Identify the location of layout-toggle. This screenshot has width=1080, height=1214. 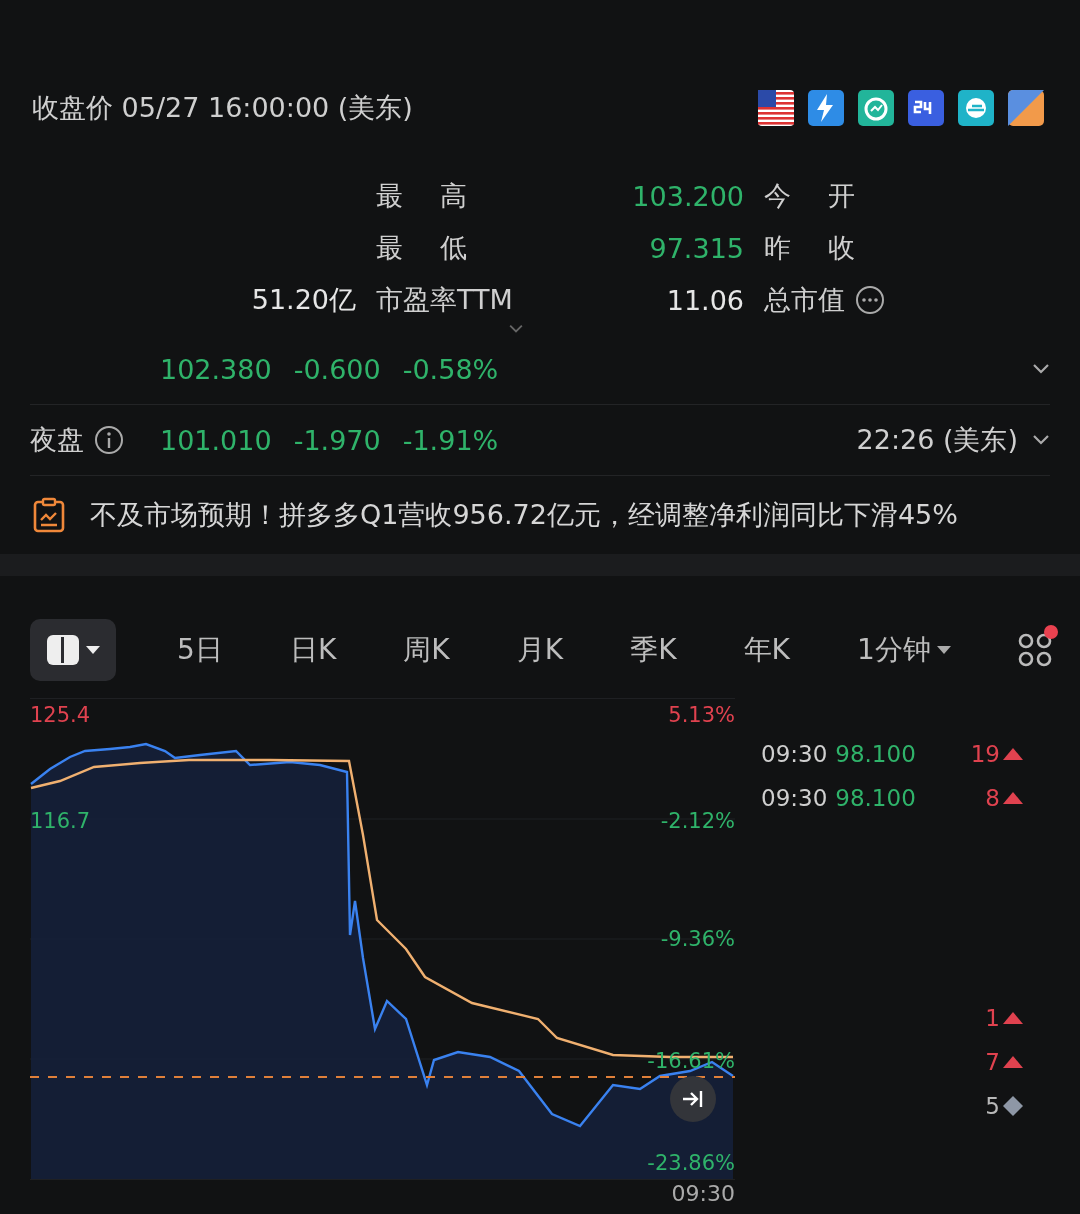
(73, 650).